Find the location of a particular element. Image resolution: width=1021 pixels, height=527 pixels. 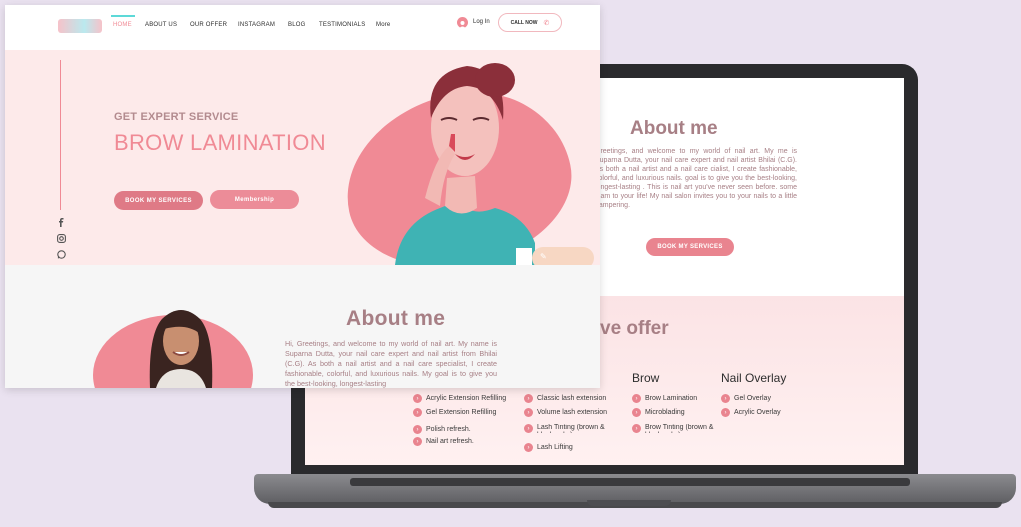

book-services-button: BOOK MY SERVICES is located at coordinates (158, 200).